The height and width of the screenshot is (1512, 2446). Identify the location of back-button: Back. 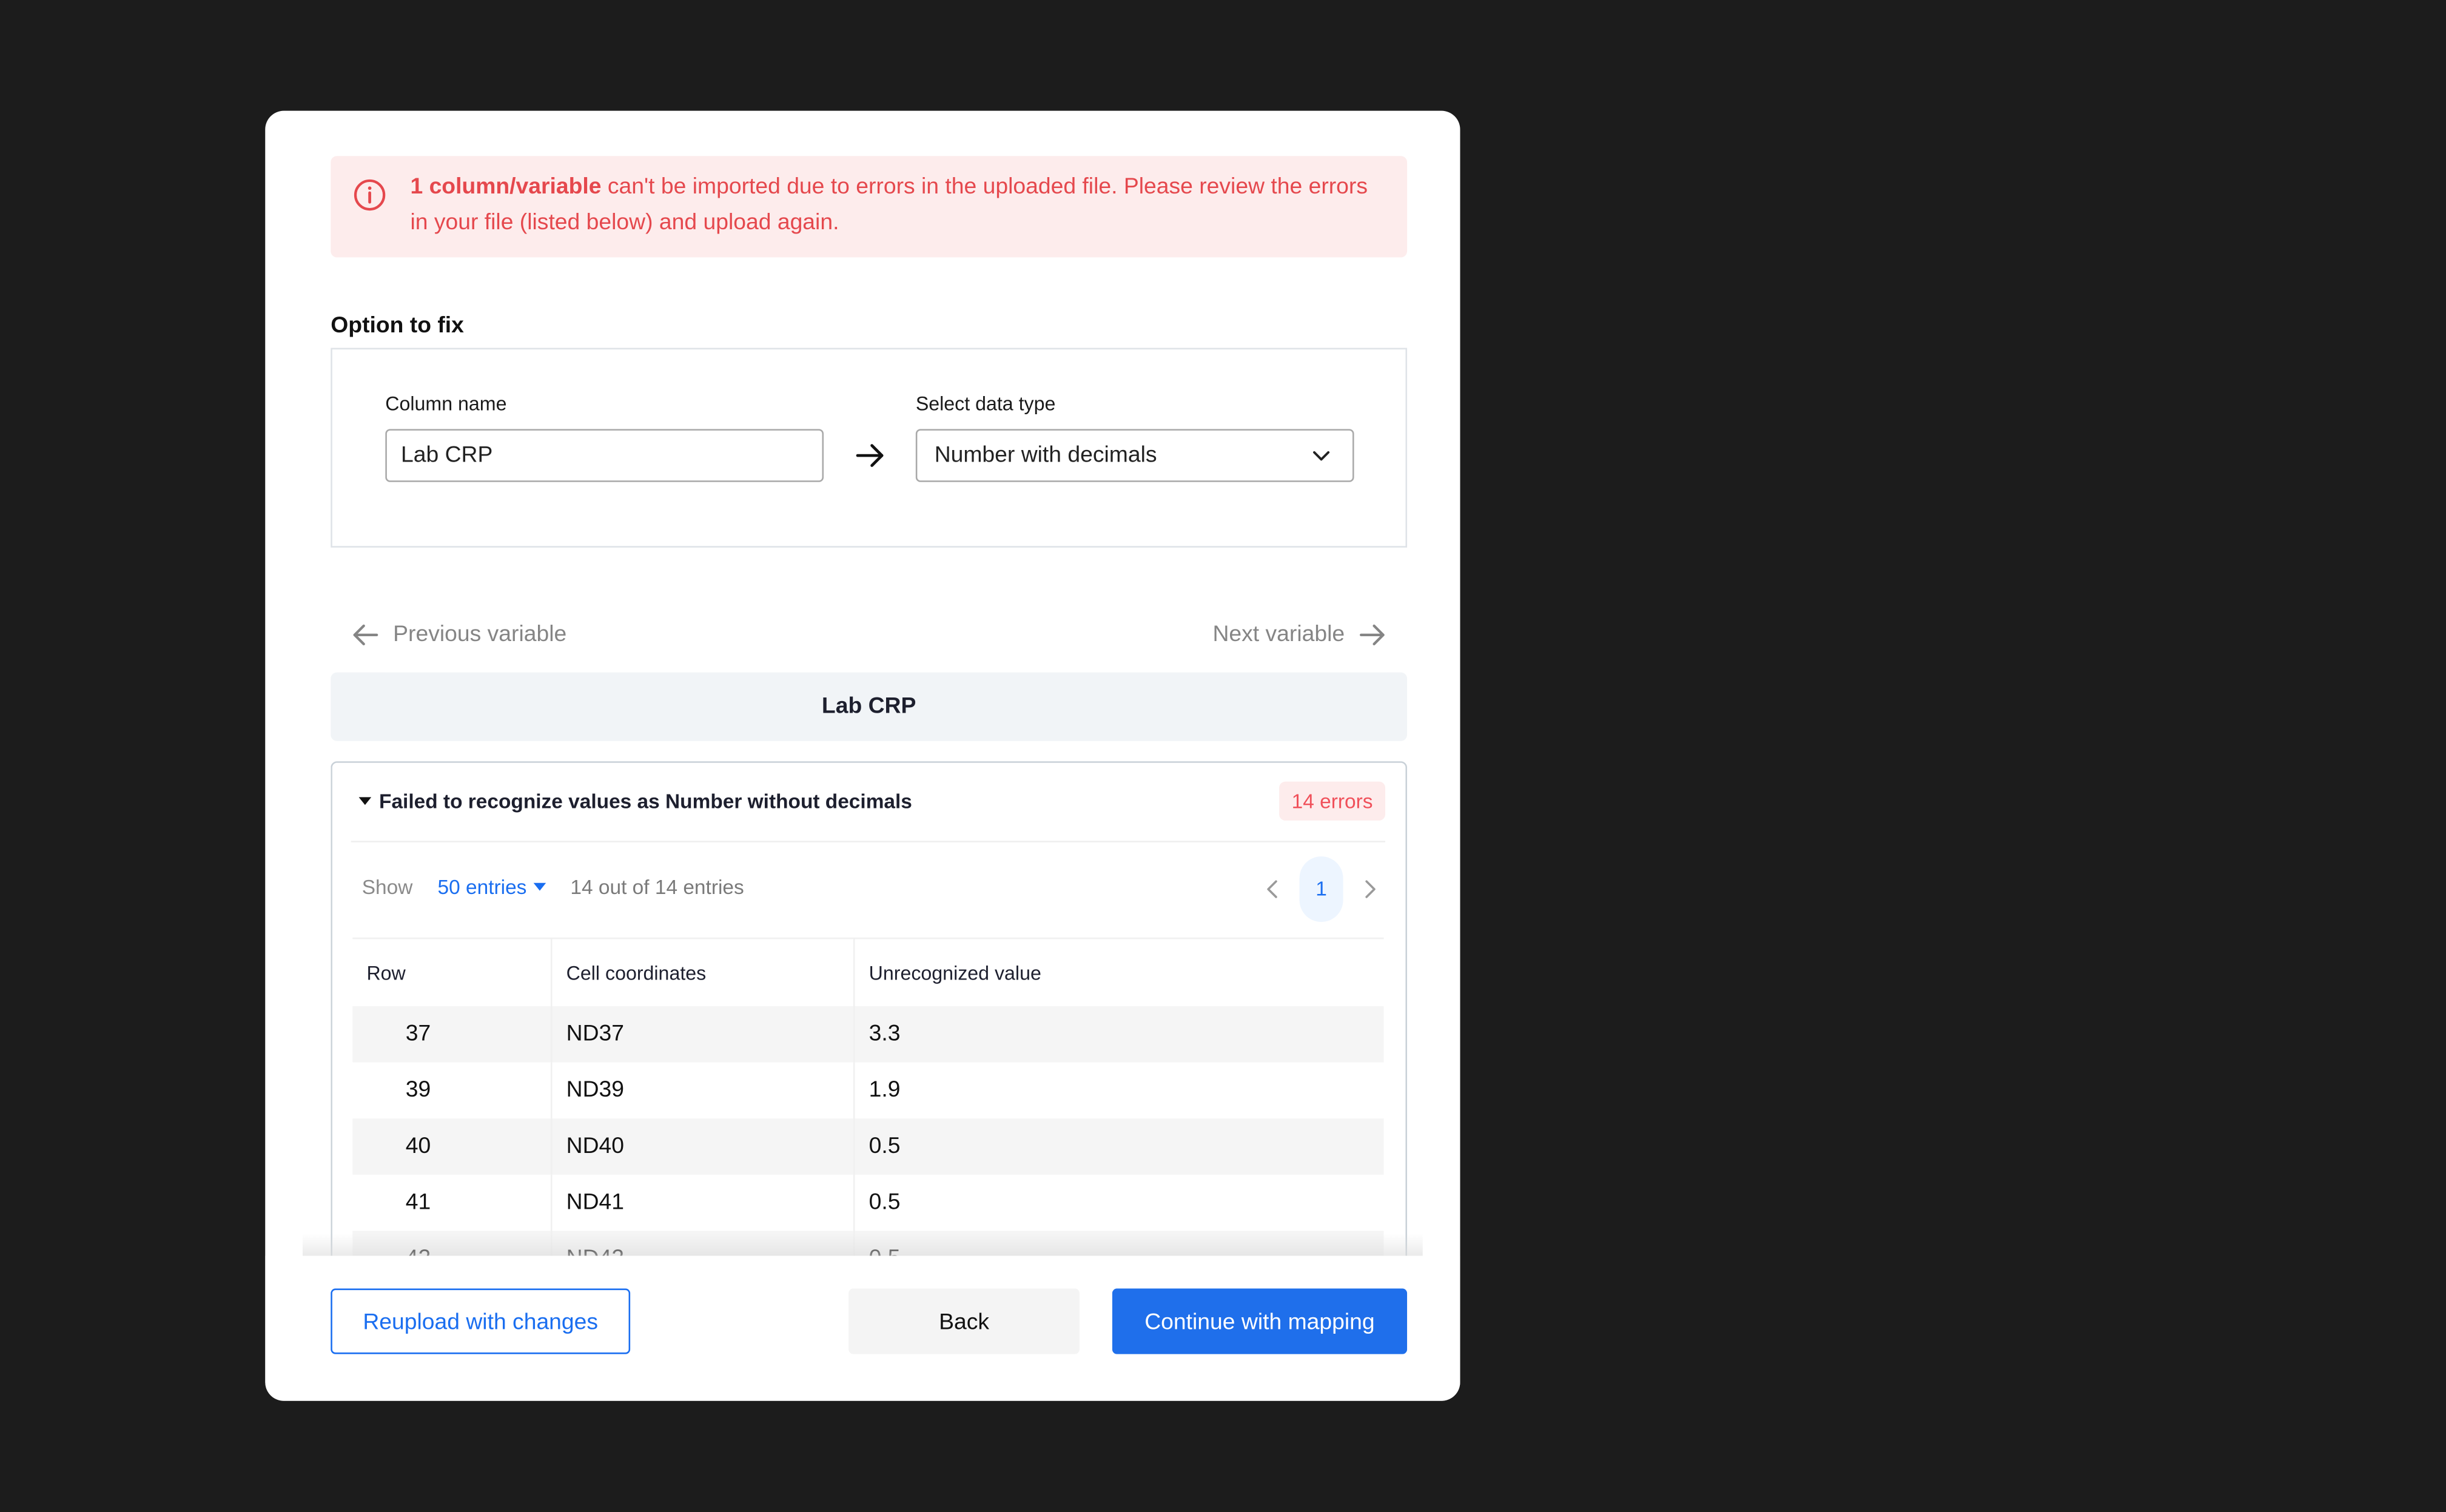
(964, 1321).